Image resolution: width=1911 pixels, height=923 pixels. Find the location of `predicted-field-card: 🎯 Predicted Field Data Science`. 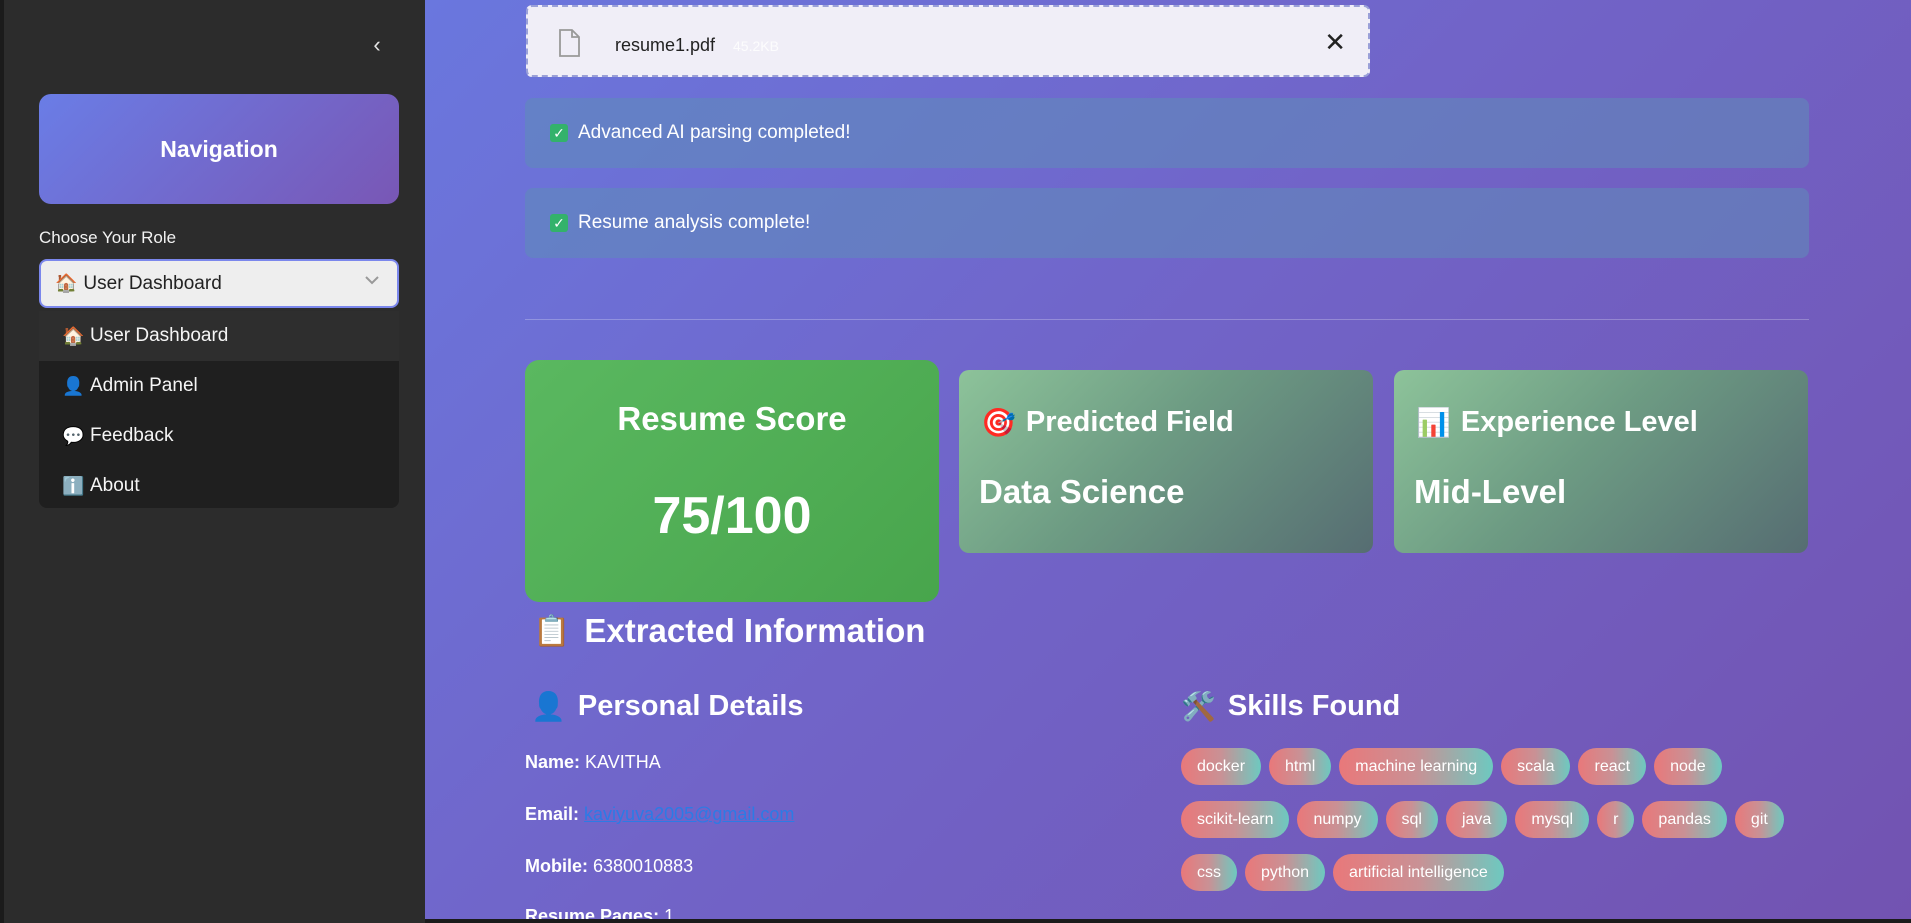

predicted-field-card: 🎯 Predicted Field Data Science is located at coordinates (1166, 461).